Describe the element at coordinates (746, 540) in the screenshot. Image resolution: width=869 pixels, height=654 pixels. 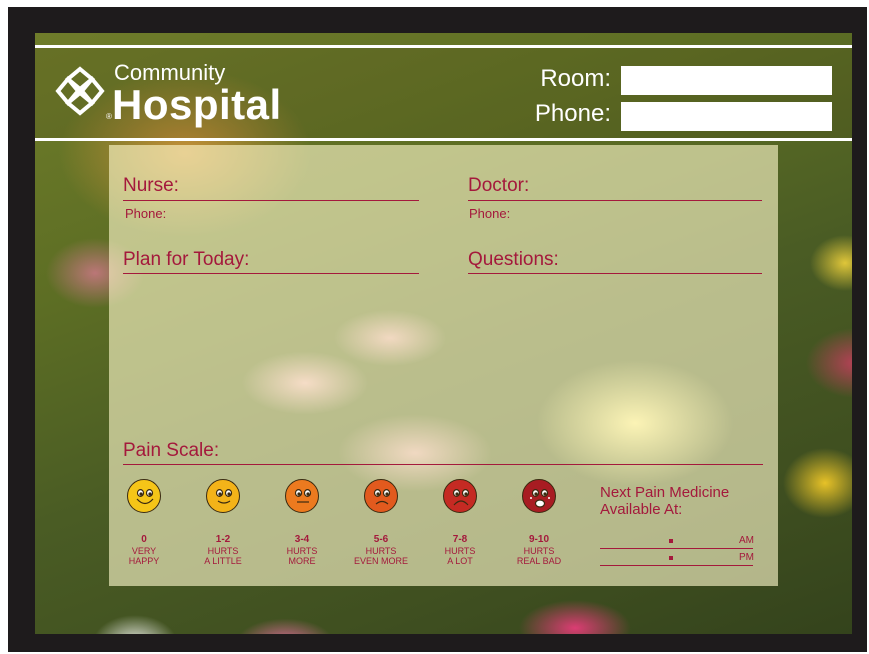
I see `am-label: AM` at that location.